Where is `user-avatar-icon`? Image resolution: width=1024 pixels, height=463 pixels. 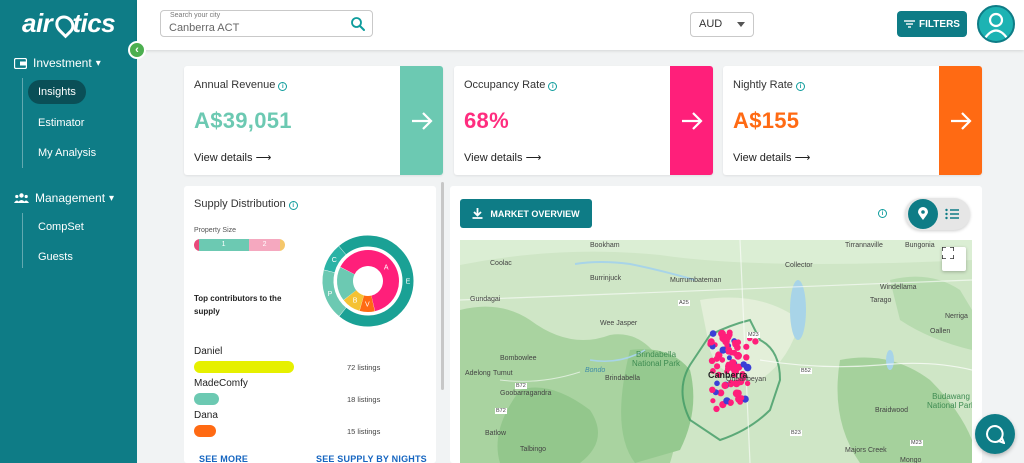
user-avatar-icon is located at coordinates (996, 25).